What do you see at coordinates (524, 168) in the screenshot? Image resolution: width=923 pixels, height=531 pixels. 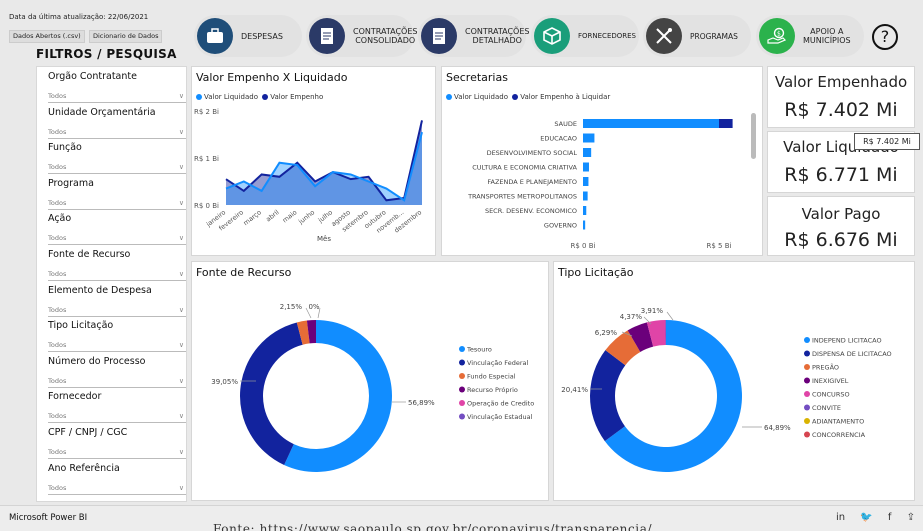 I see `category-label: CULTURA E ECONOMIA CRIATIVA` at bounding box center [524, 168].